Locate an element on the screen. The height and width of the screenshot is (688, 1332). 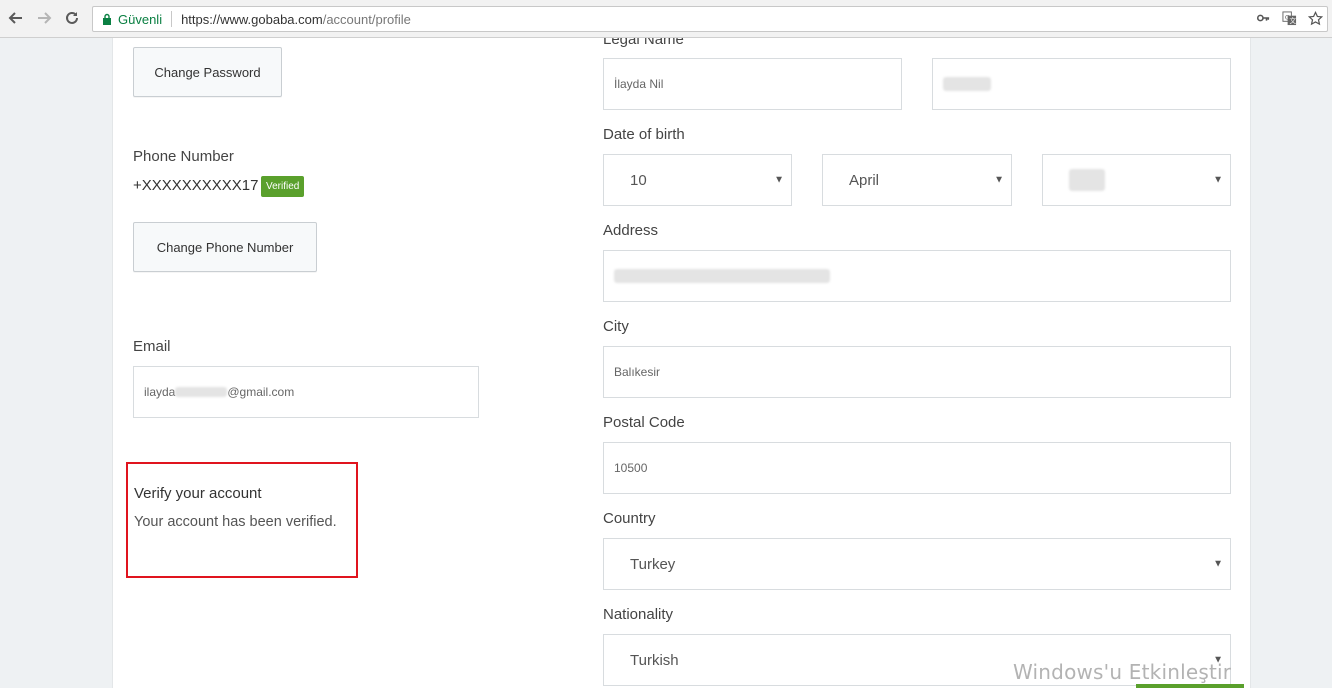
city-label: City is located at coordinates (616, 326).